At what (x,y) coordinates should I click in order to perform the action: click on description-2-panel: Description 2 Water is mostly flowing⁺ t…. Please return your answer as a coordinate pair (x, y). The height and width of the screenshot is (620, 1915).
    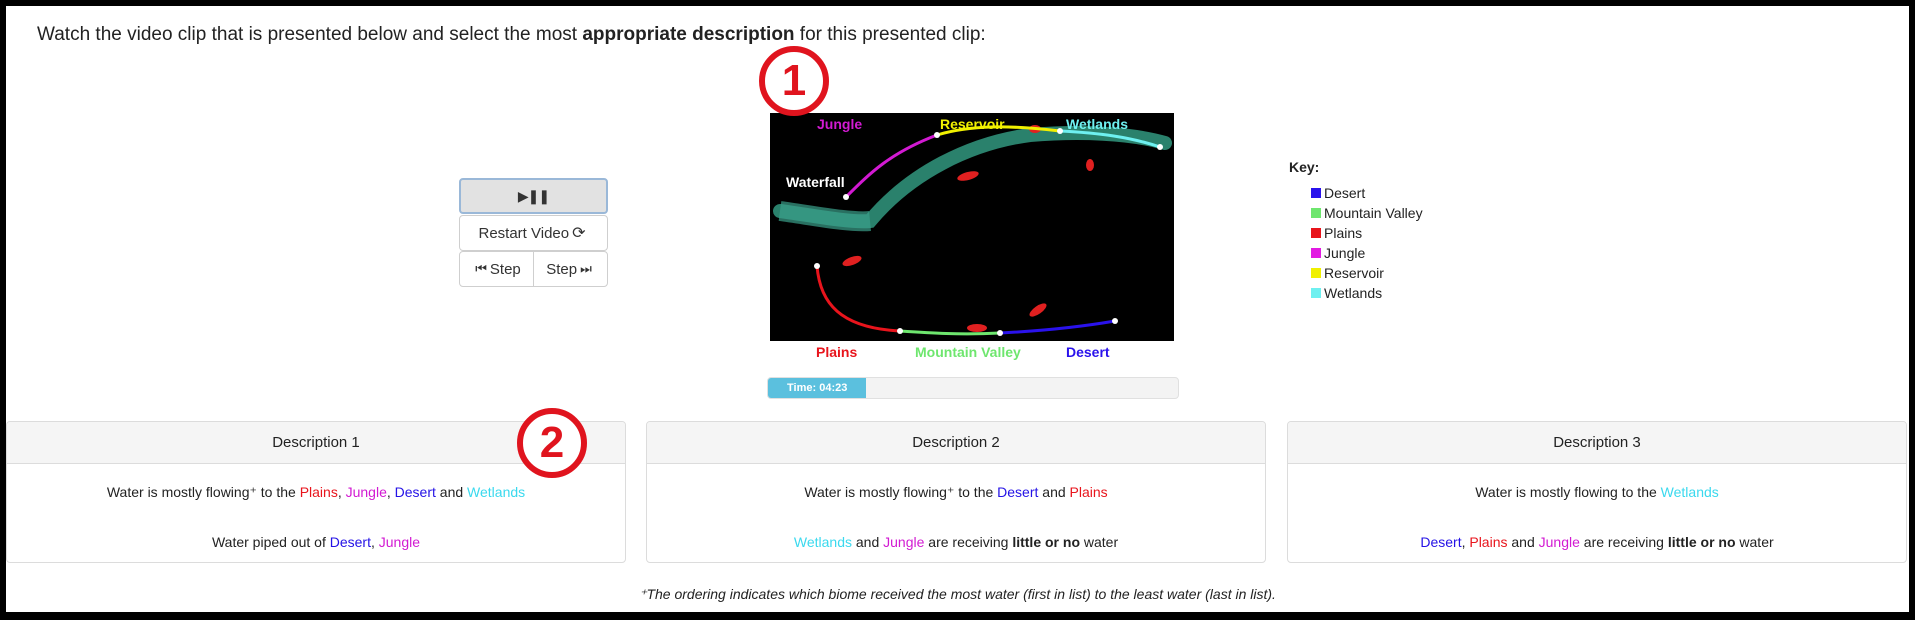
    Looking at the image, I should click on (956, 492).